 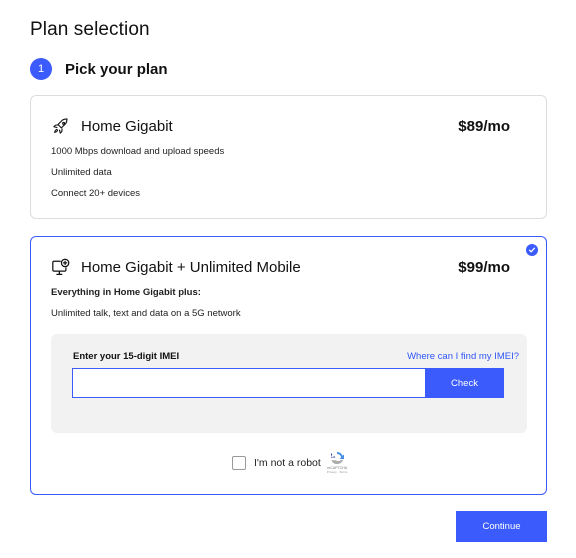 What do you see at coordinates (337, 472) in the screenshot?
I see `recaptcha-terms: Privacy - Terms` at bounding box center [337, 472].